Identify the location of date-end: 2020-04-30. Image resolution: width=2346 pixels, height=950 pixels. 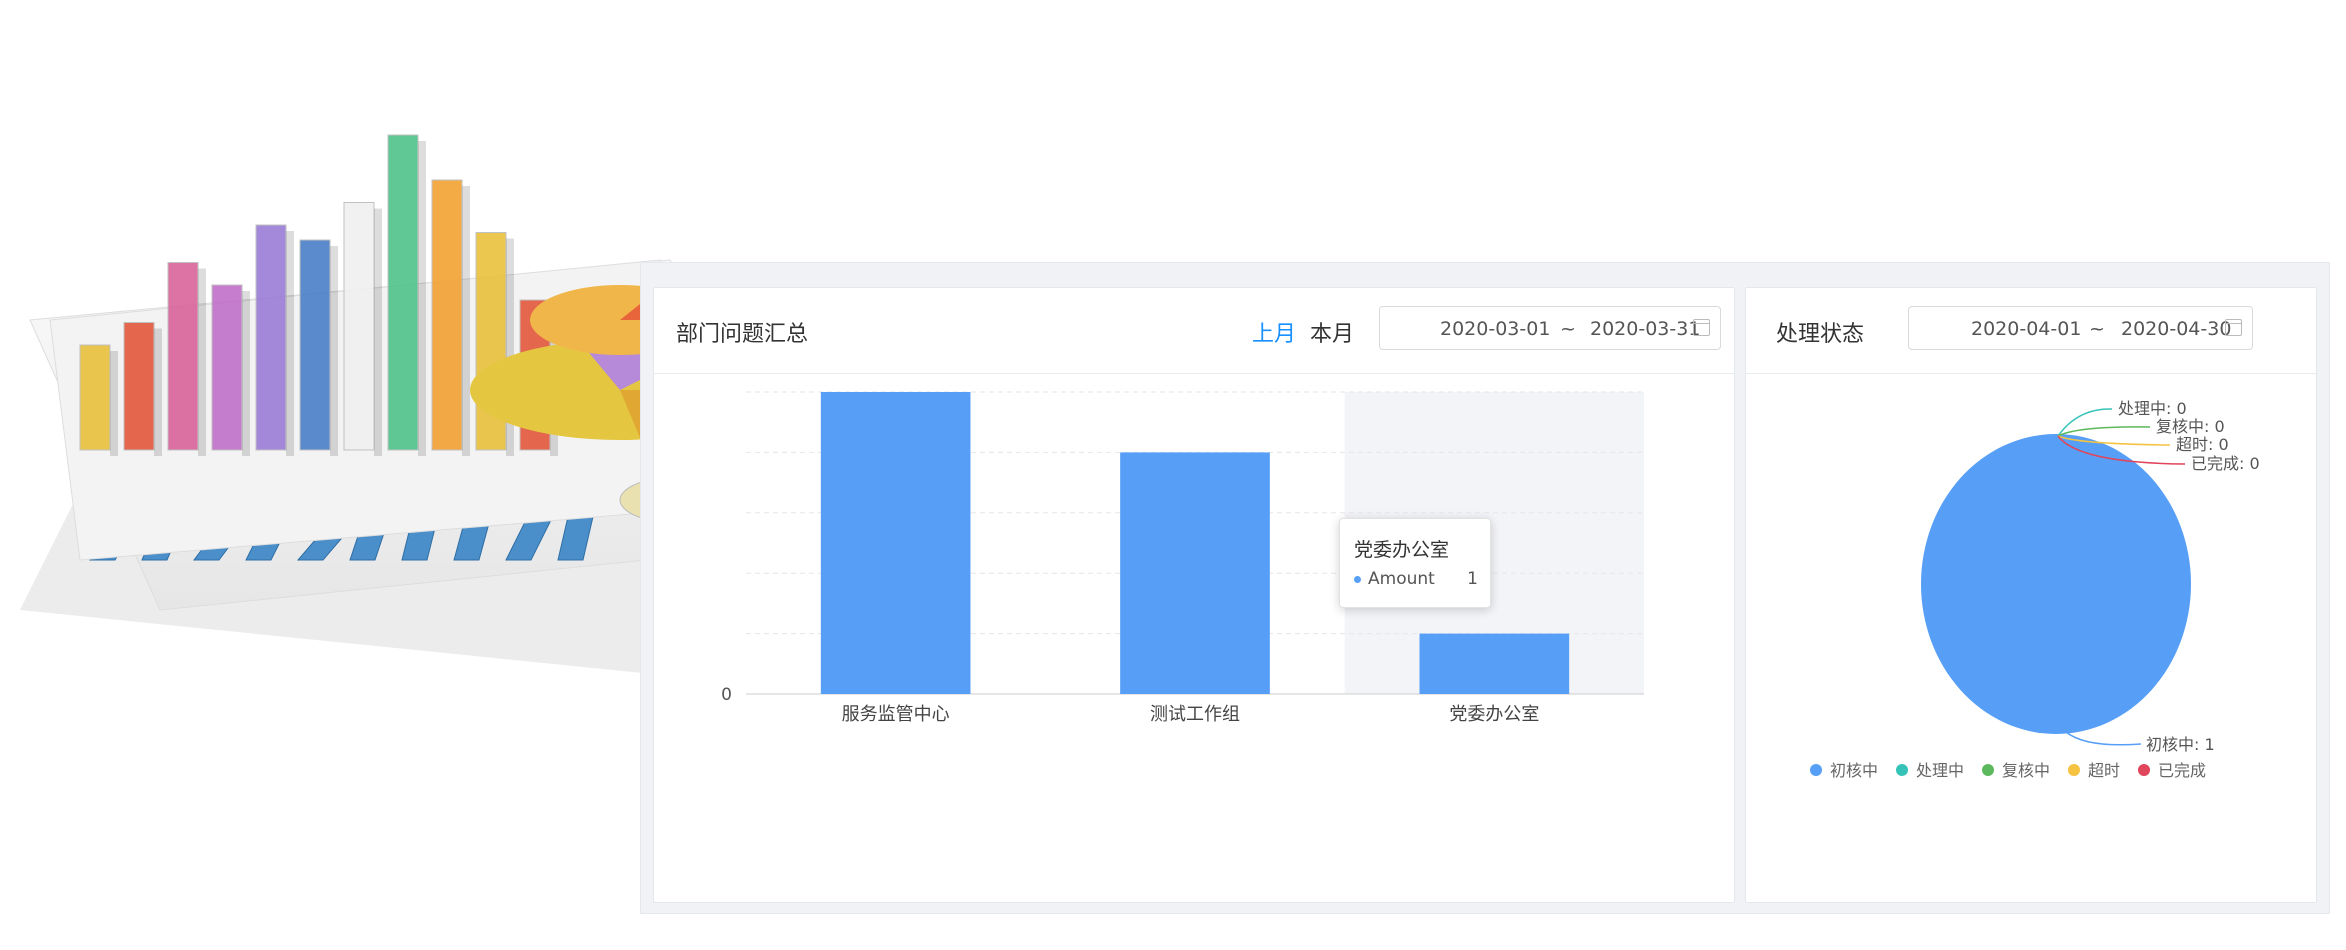
(2176, 329).